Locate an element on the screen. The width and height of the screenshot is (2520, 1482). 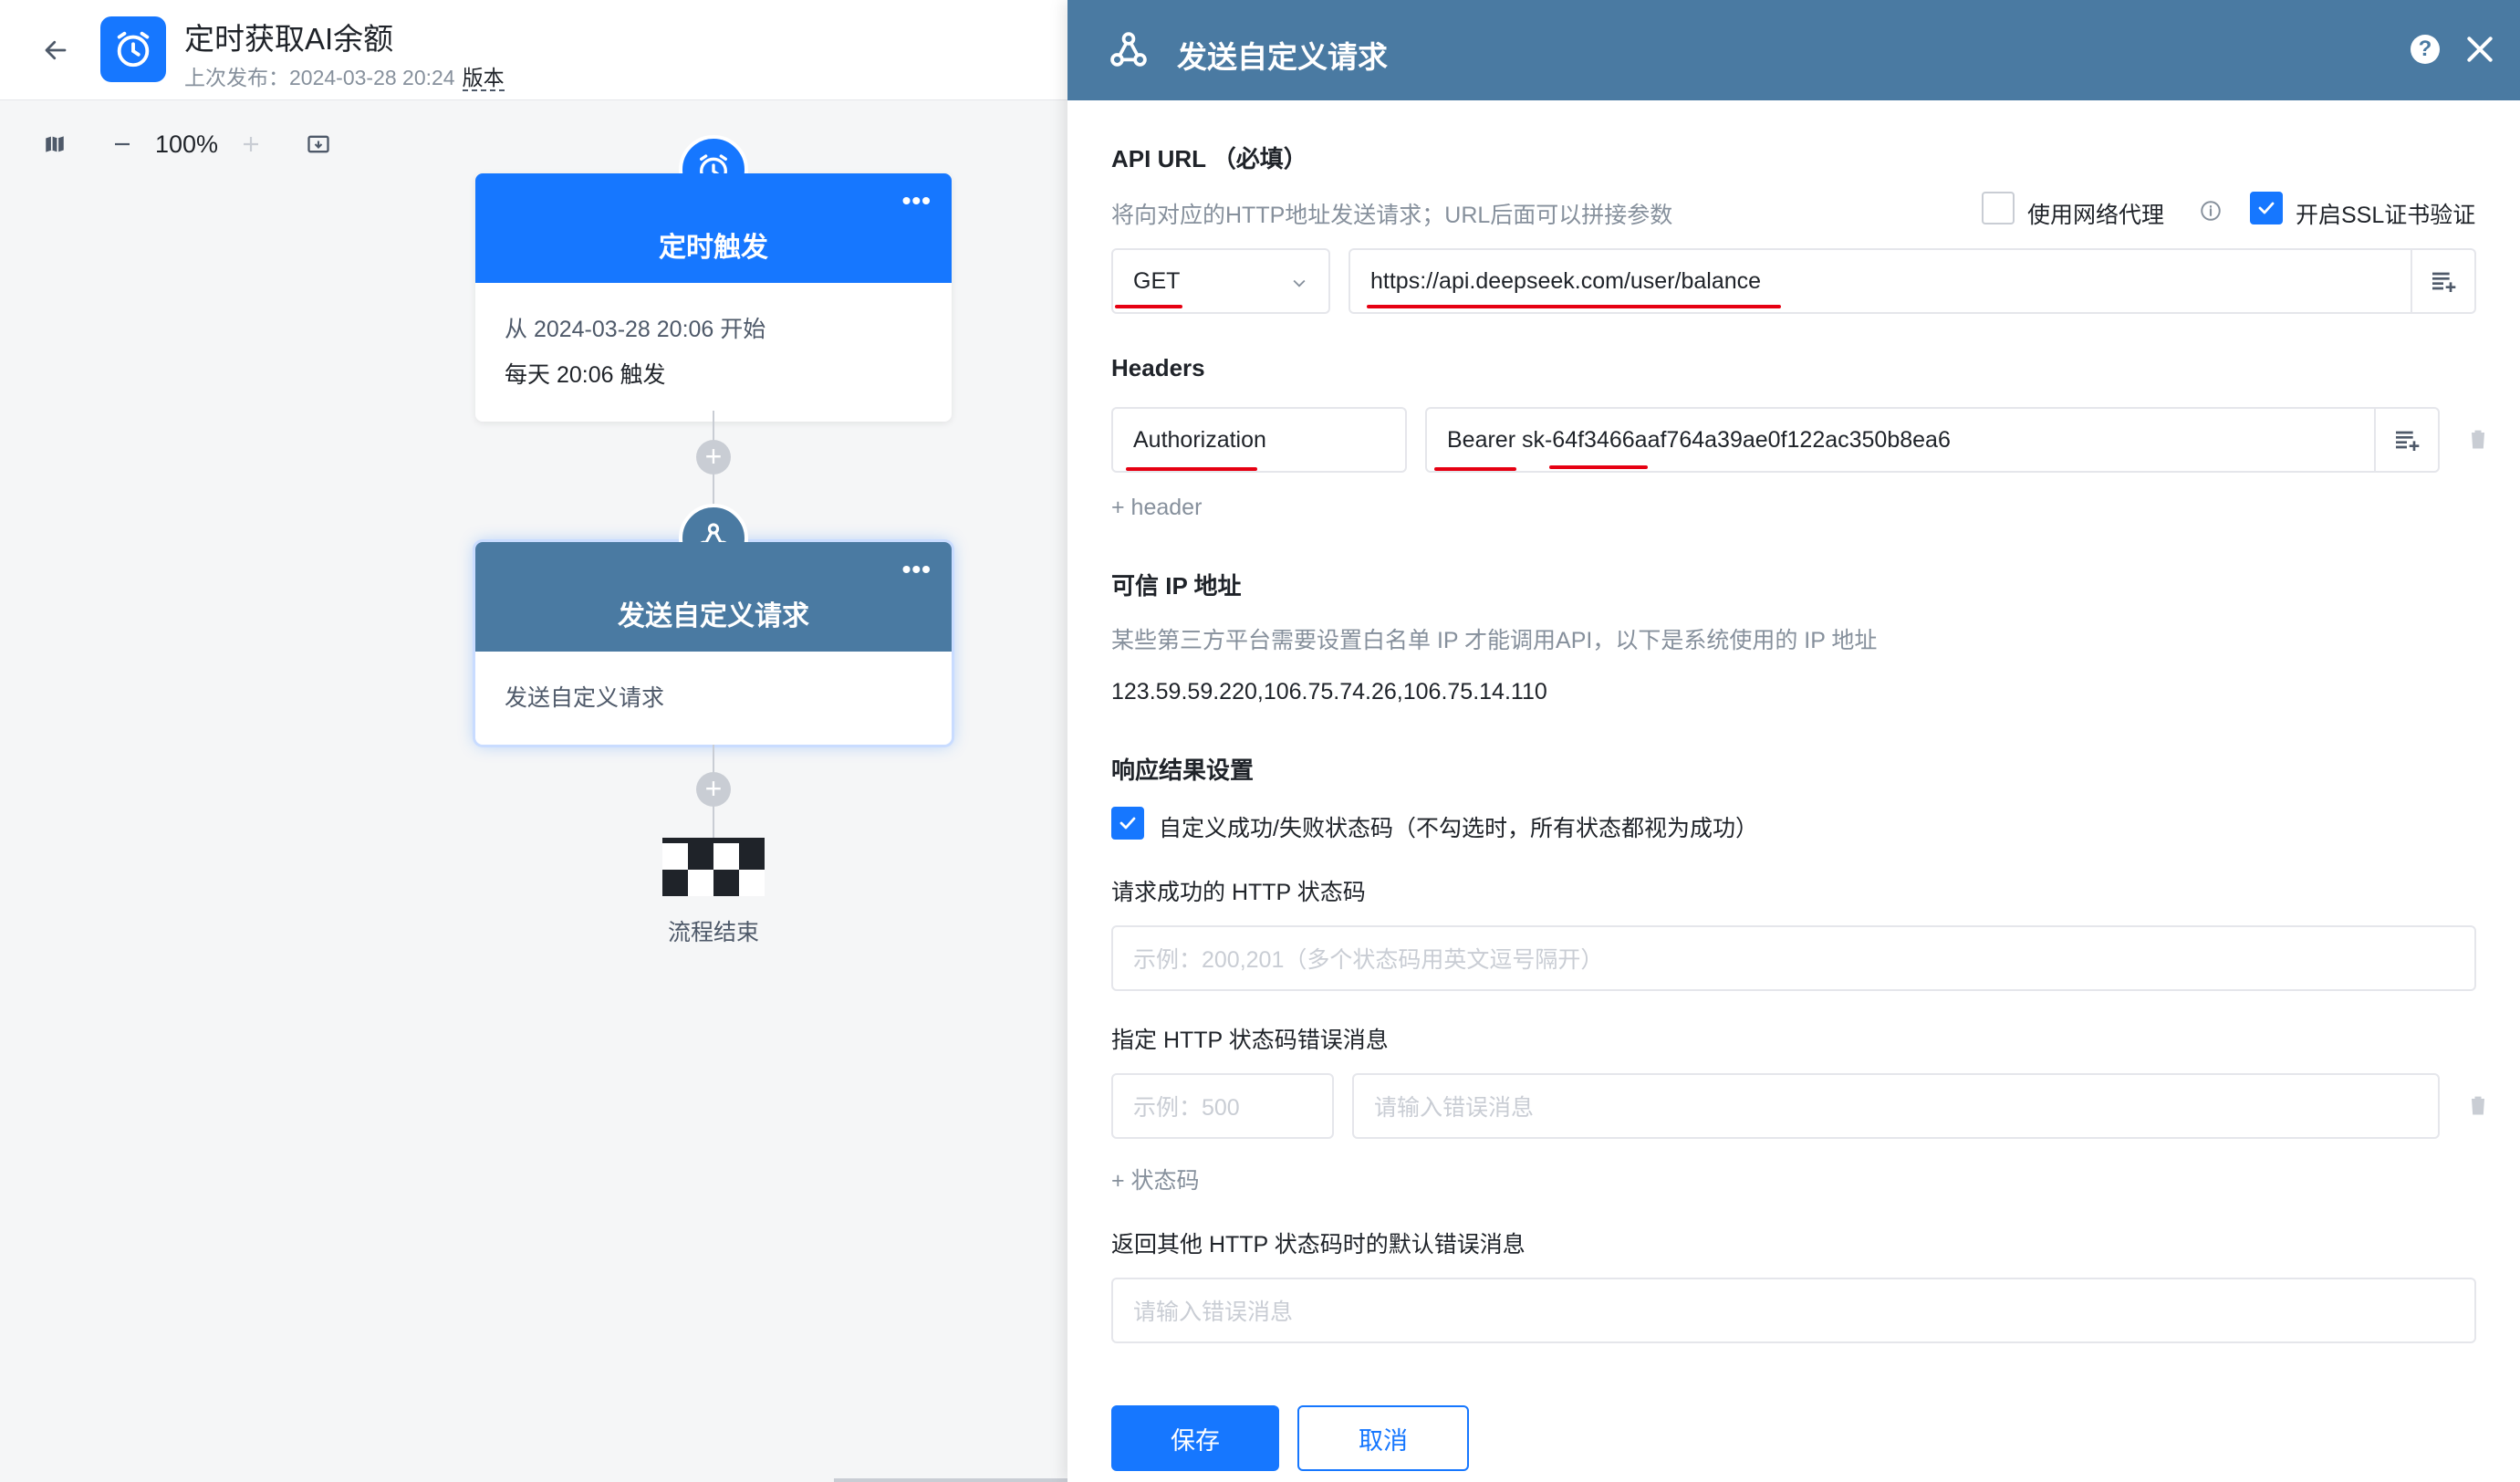
app-title: 定时获取AI余额 is located at coordinates (289, 39).